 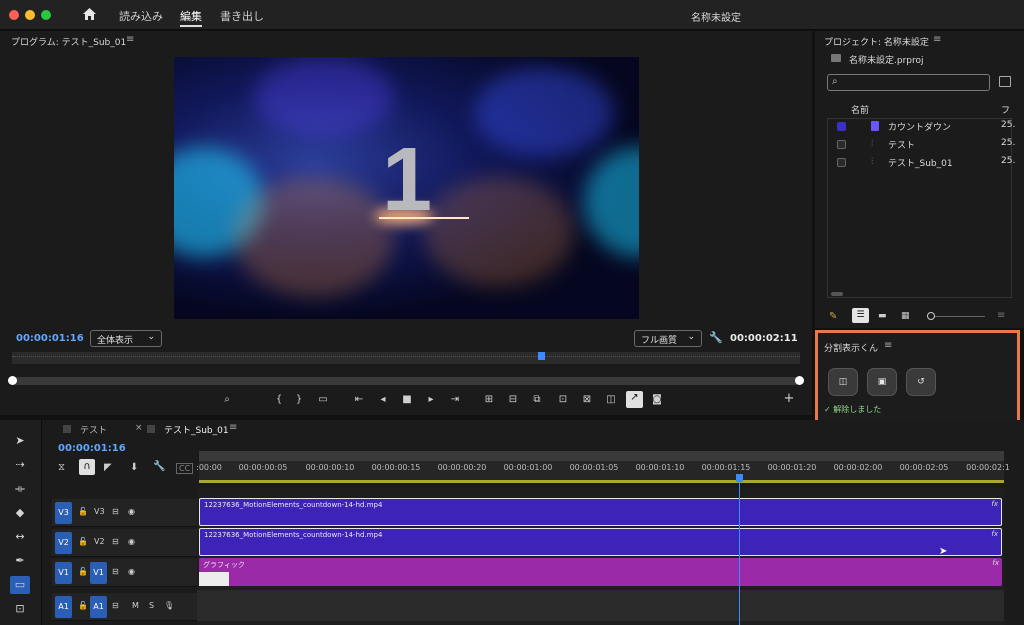 I want to click on snap-icon: ∩, so click(x=87, y=467).